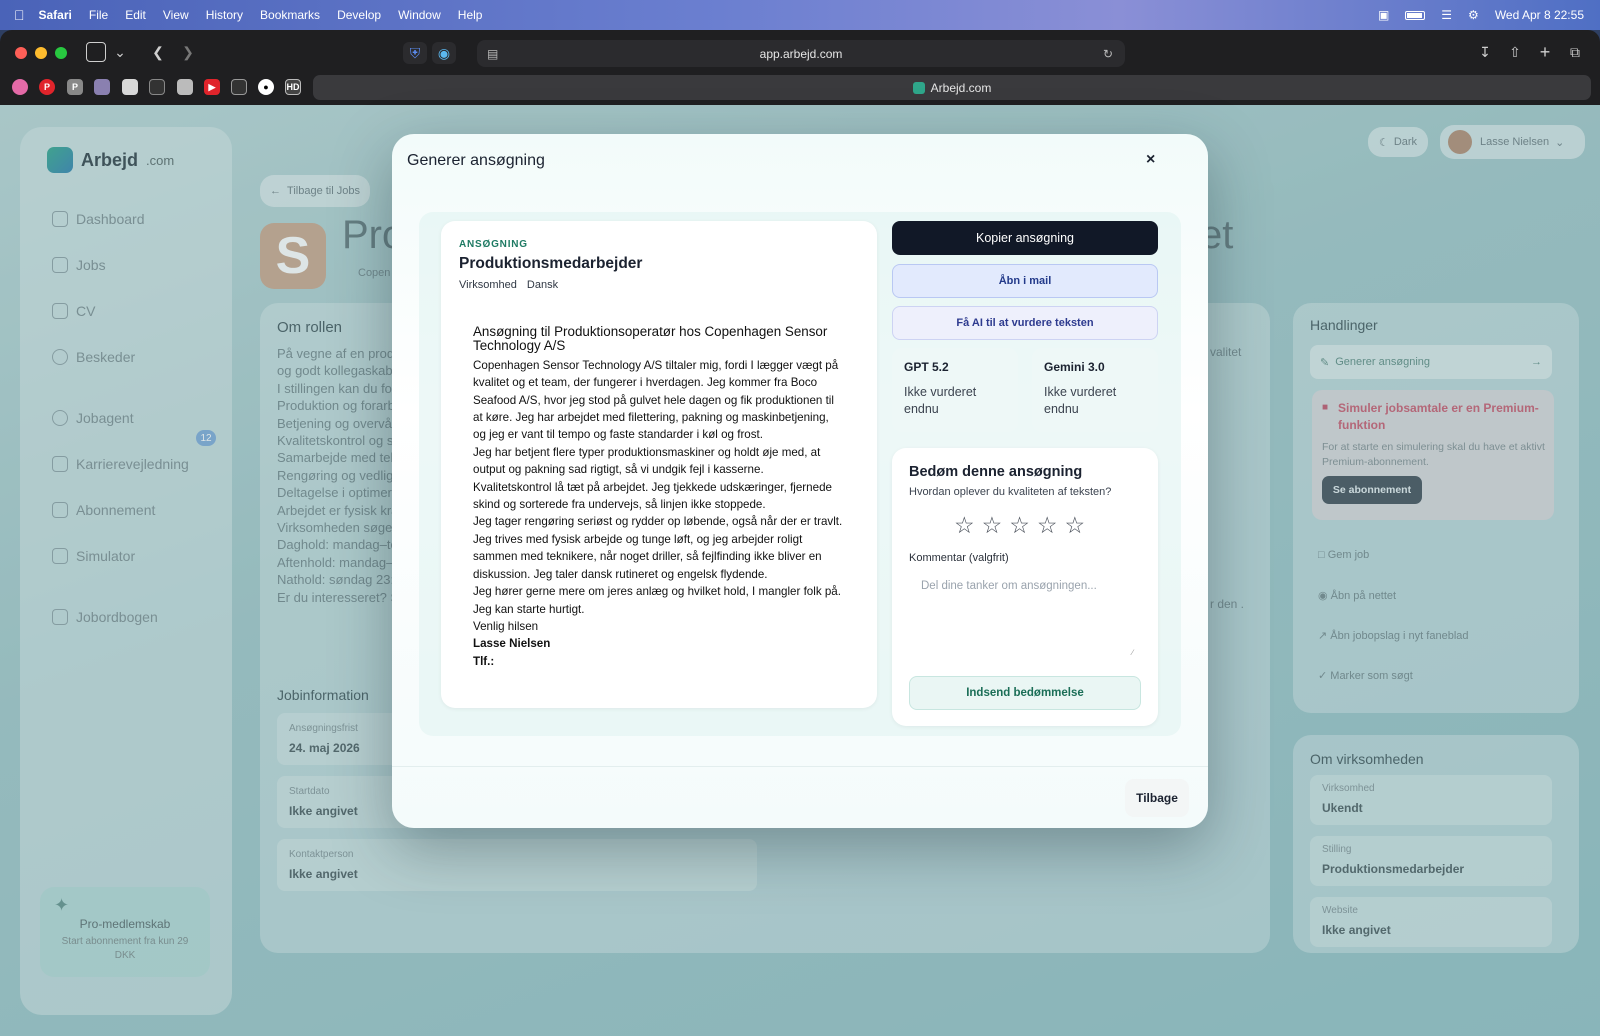  Describe the element at coordinates (512, 644) in the screenshot. I see `letter-signature: Lasse Nielsen` at that location.